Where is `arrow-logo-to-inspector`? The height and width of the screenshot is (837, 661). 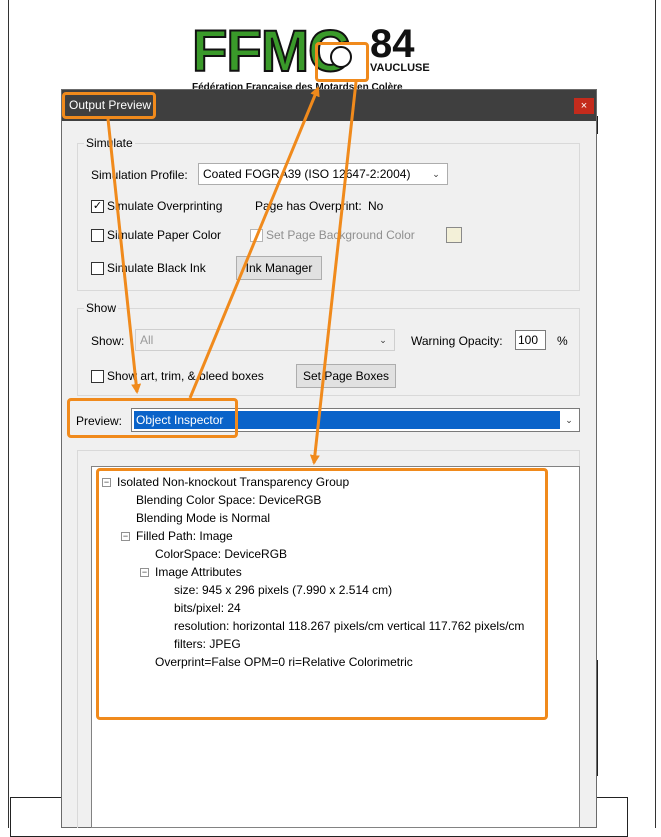 arrow-logo-to-inspector is located at coordinates (333, 273).